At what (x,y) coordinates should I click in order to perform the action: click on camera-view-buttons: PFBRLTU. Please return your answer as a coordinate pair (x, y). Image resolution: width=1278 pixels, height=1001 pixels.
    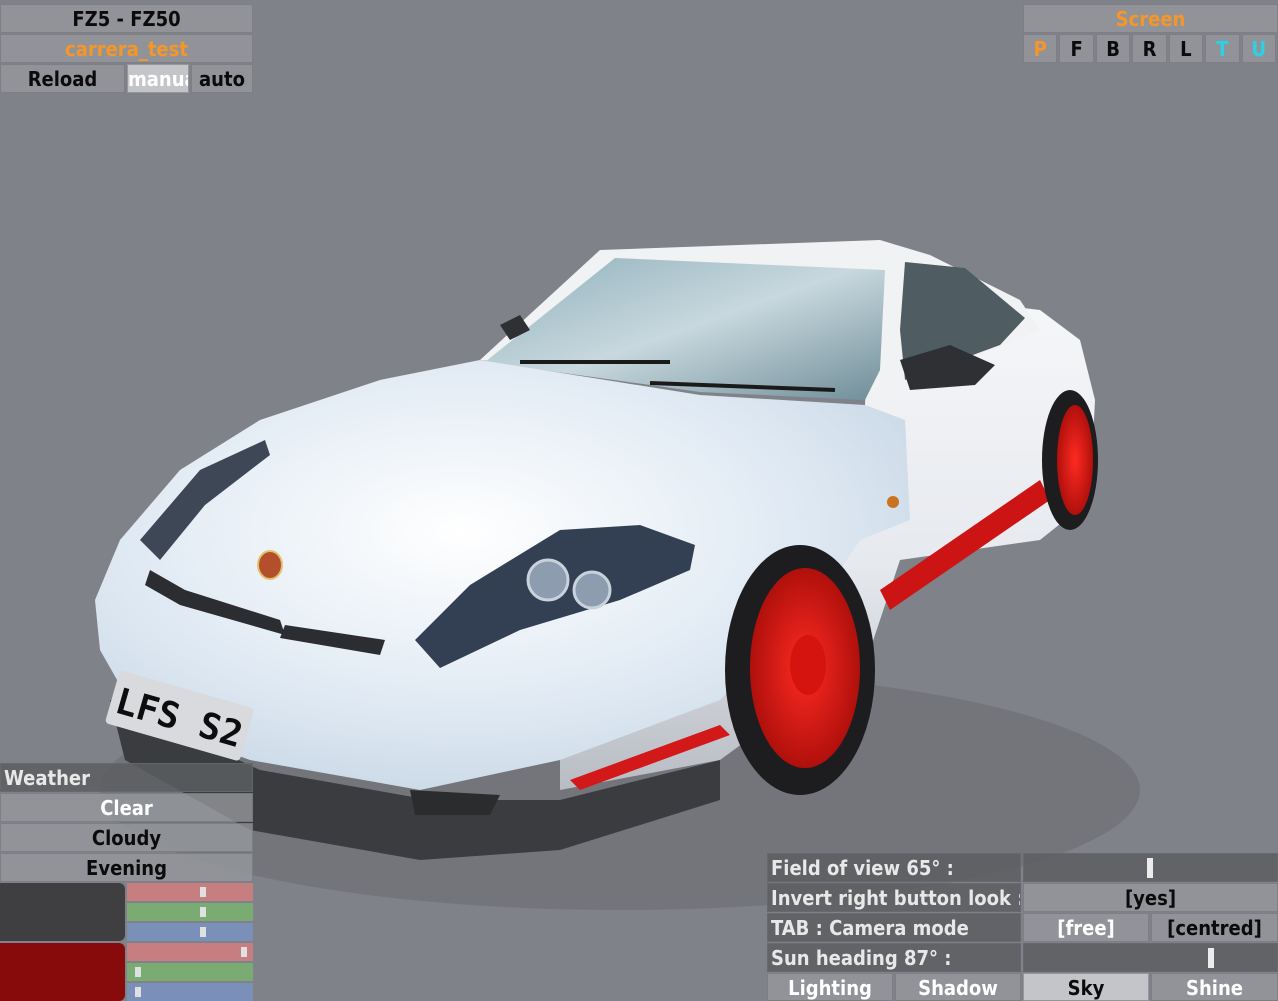
    Looking at the image, I should click on (1150, 48).